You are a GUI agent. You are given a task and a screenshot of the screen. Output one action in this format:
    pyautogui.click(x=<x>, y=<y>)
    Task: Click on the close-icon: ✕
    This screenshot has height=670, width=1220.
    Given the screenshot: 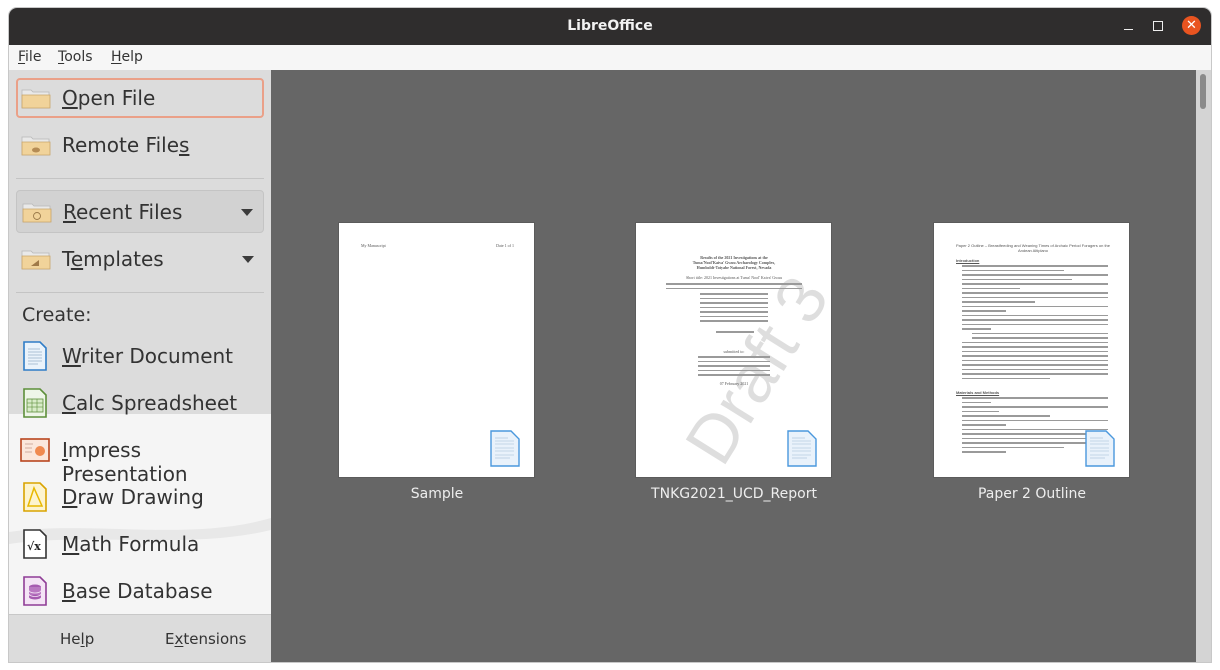 What is the action you would take?
    pyautogui.click(x=1191, y=25)
    